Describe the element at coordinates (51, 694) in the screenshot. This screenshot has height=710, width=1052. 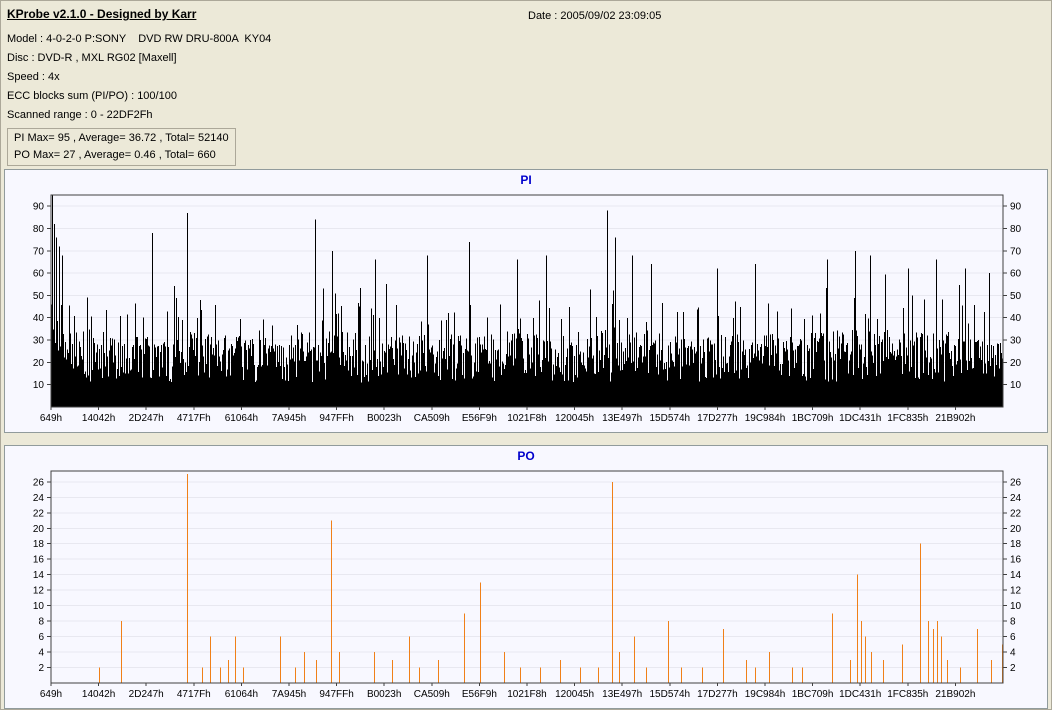
I see `svg-text: 649h` at that location.